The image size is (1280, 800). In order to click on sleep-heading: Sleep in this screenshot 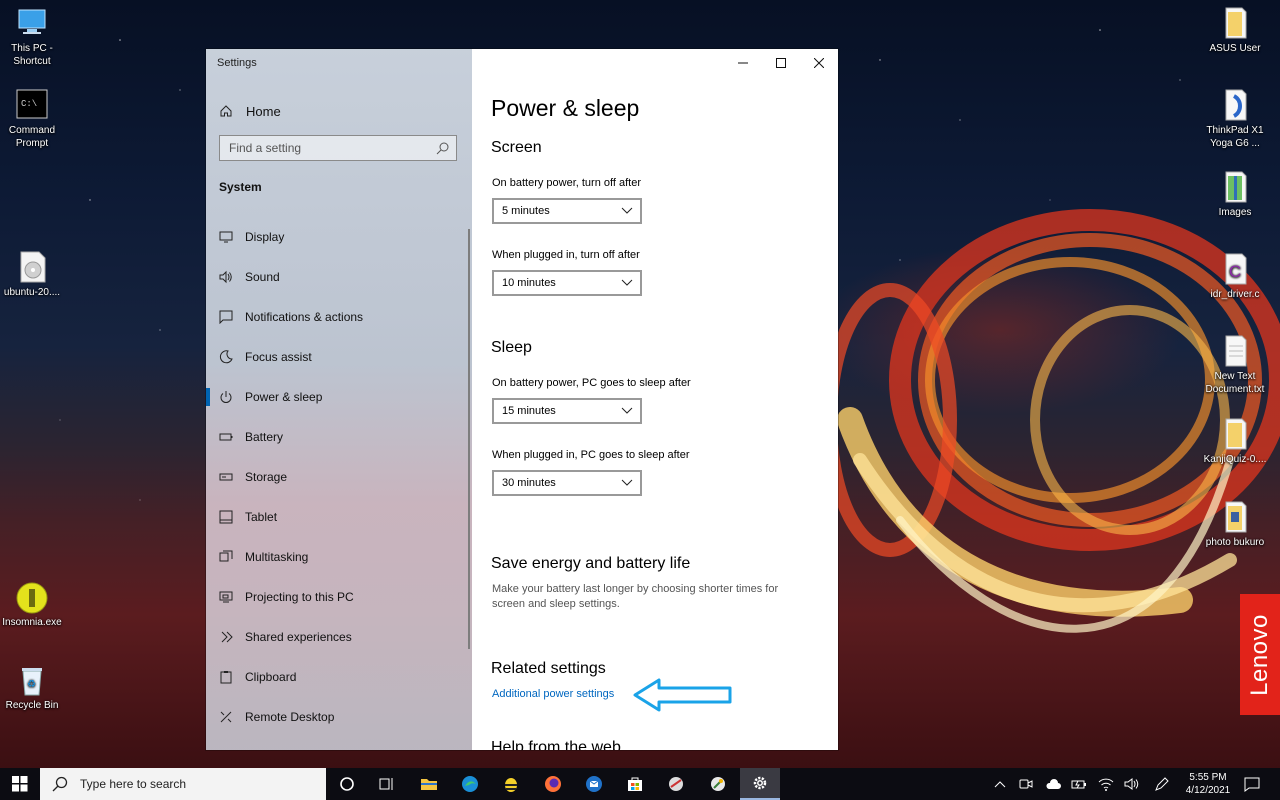, I will do `click(511, 347)`.